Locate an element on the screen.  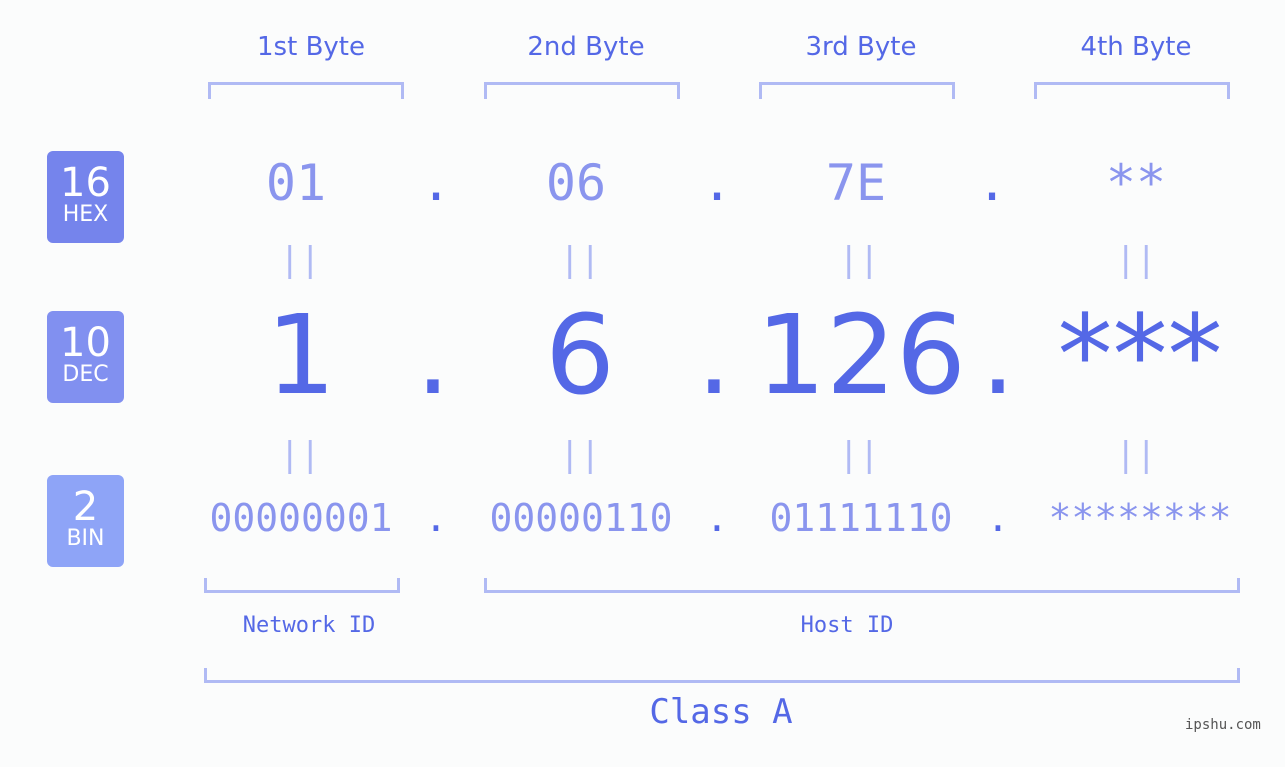
hex-badge: 16 HEX is located at coordinates (85, 197).